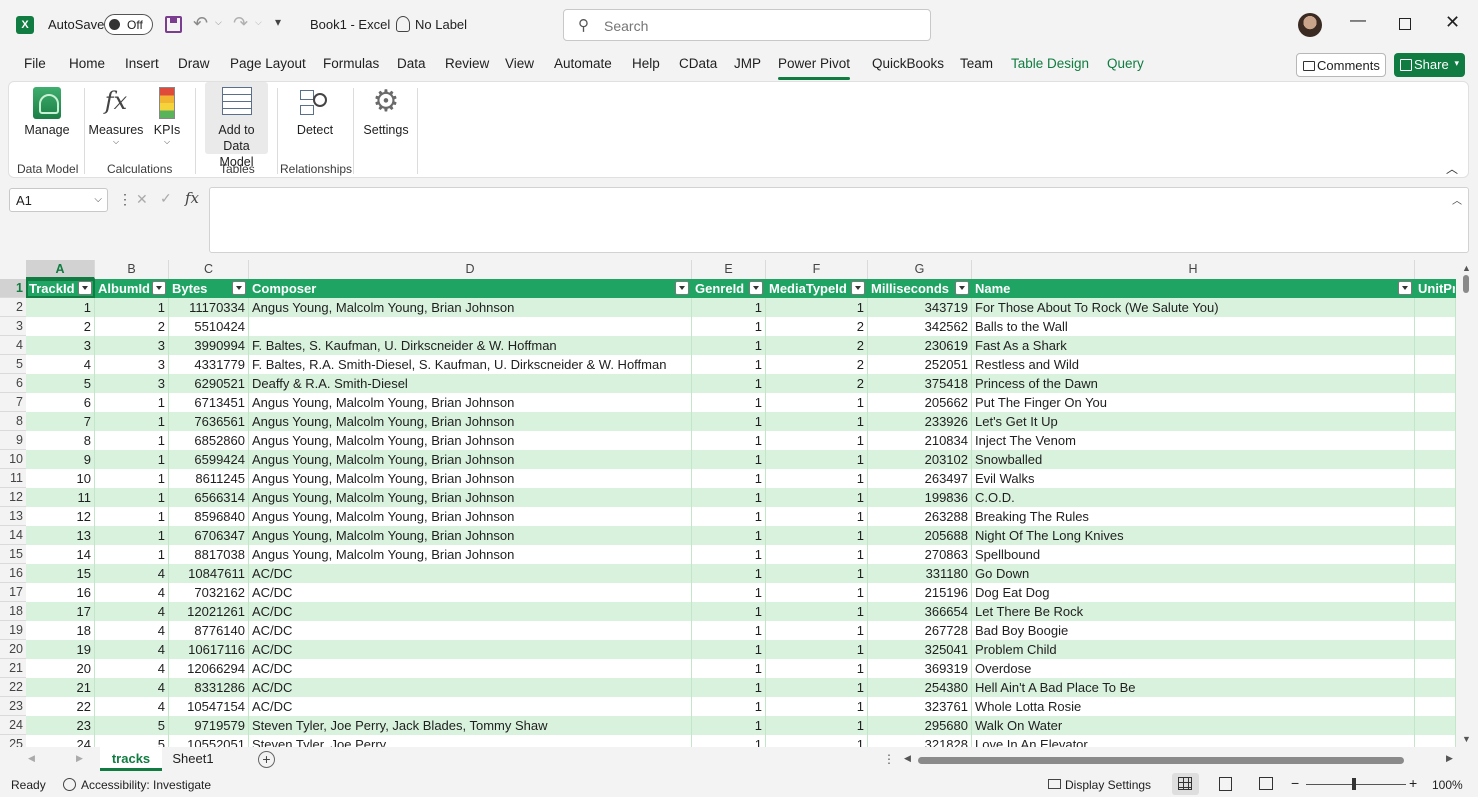  Describe the element at coordinates (209, 497) in the screenshot. I see `cell-bytes: 6566314` at that location.